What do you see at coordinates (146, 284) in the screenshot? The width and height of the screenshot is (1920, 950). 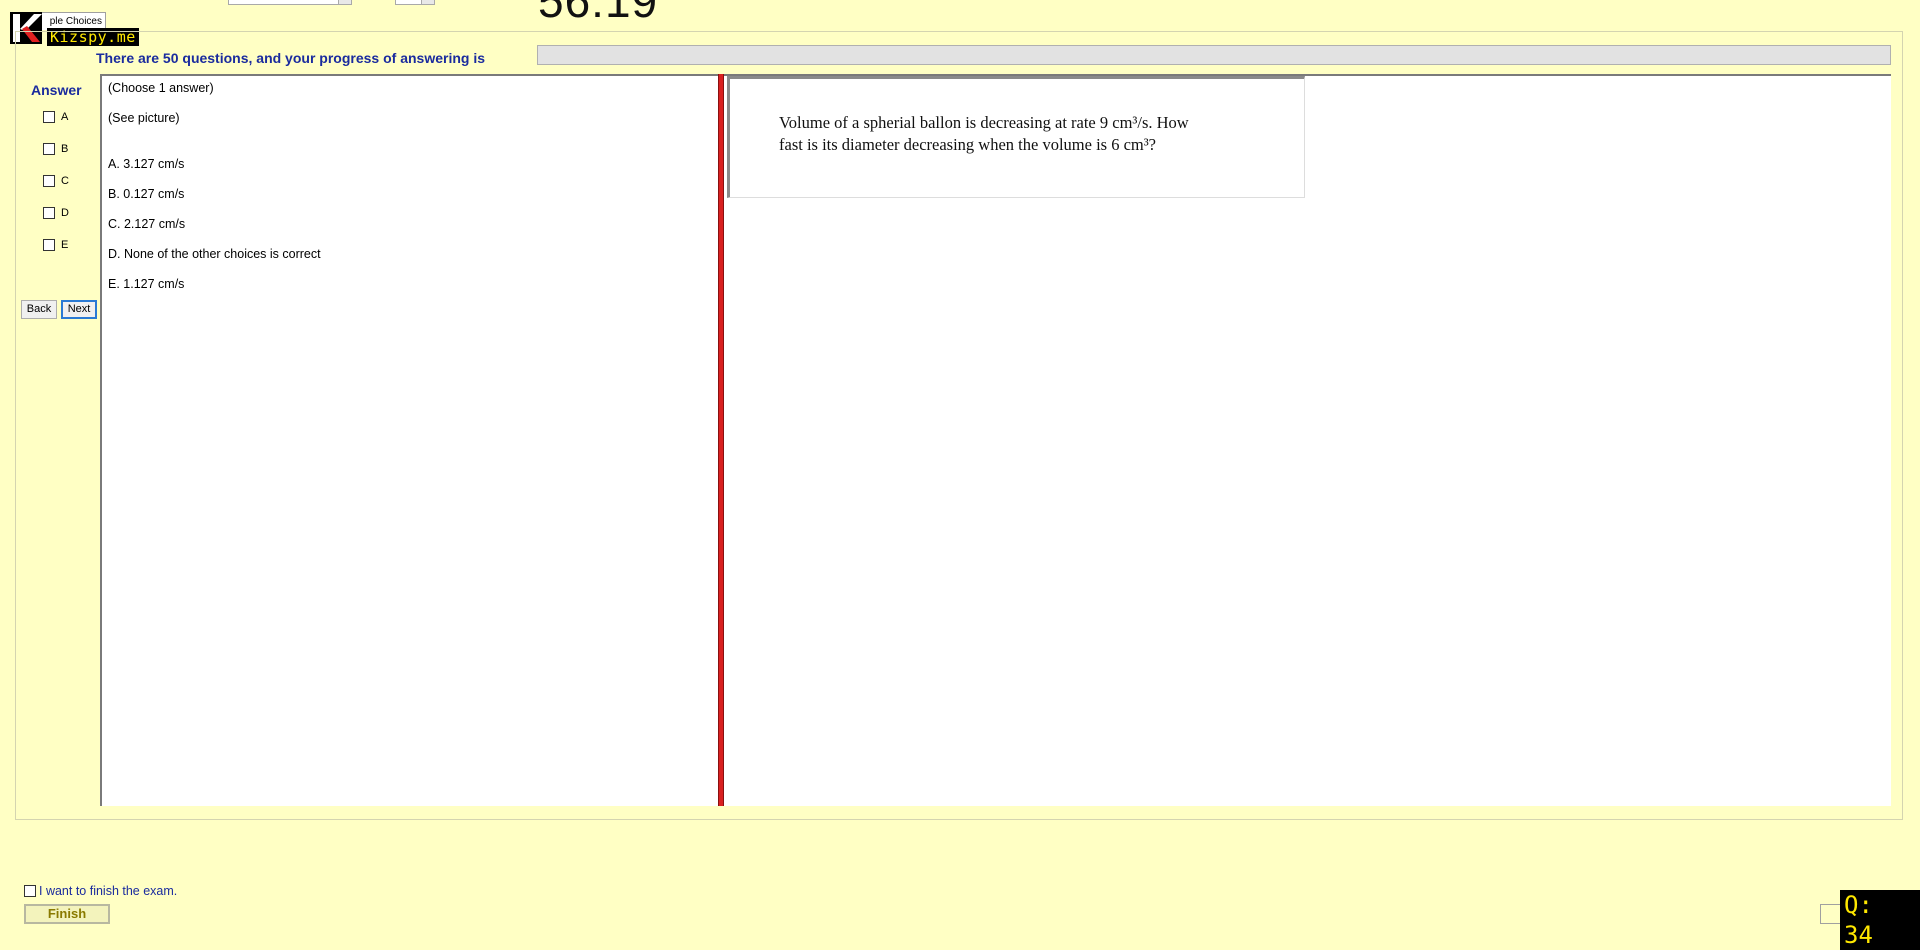 I see `choice-e: E. 1.127 cm/s` at bounding box center [146, 284].